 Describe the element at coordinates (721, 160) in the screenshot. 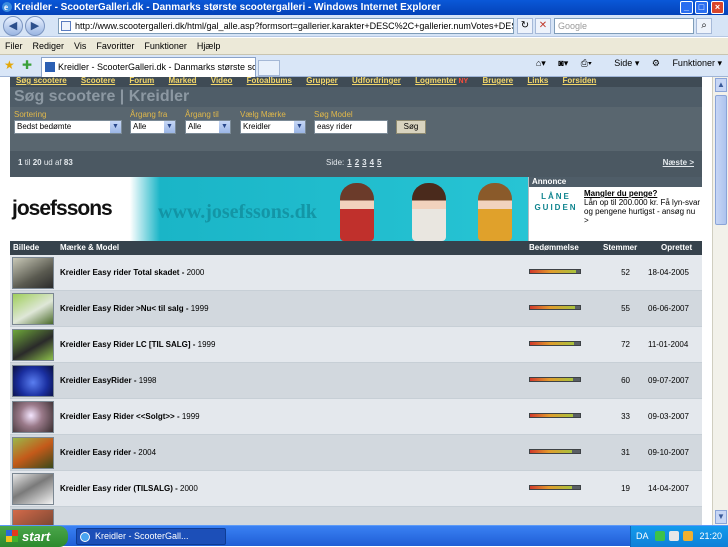

I see `scrollbar-thumb` at that location.